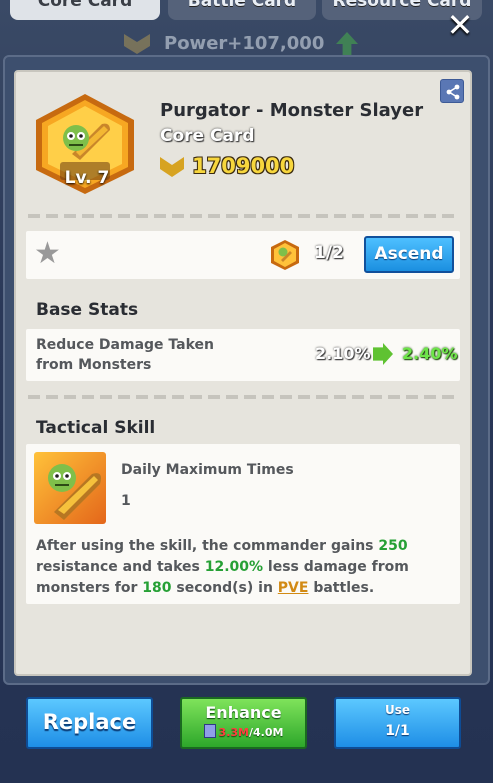 This screenshot has width=493, height=783. I want to click on share-button, so click(452, 91).